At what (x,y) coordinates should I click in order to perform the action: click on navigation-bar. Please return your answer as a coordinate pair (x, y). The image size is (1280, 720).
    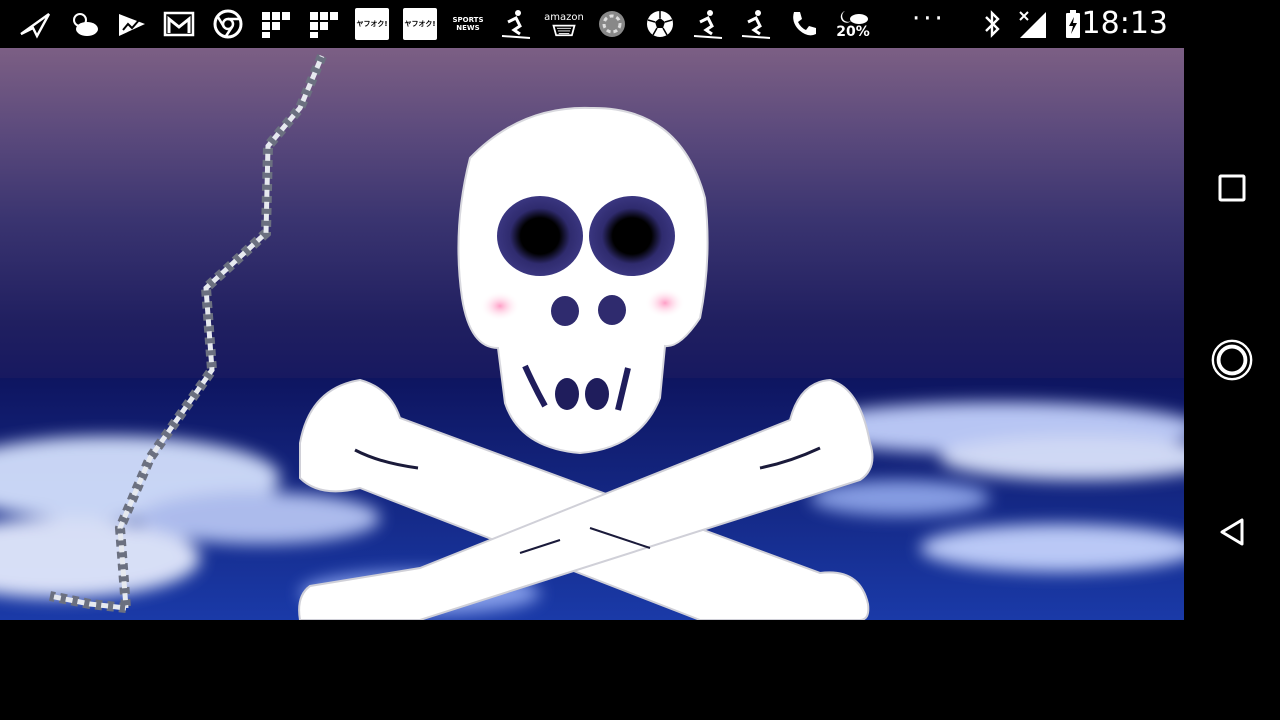
    Looking at the image, I should click on (1232, 384).